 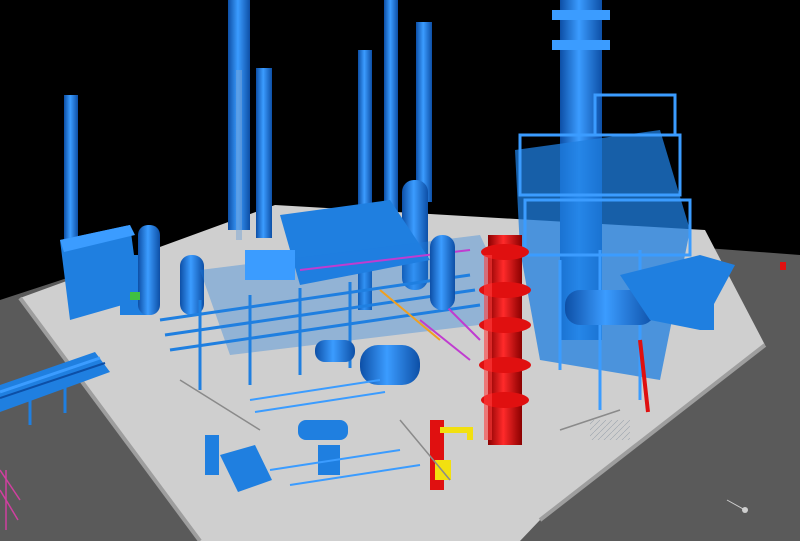 What do you see at coordinates (132, 207) in the screenshot?
I see `left-furnace` at bounding box center [132, 207].